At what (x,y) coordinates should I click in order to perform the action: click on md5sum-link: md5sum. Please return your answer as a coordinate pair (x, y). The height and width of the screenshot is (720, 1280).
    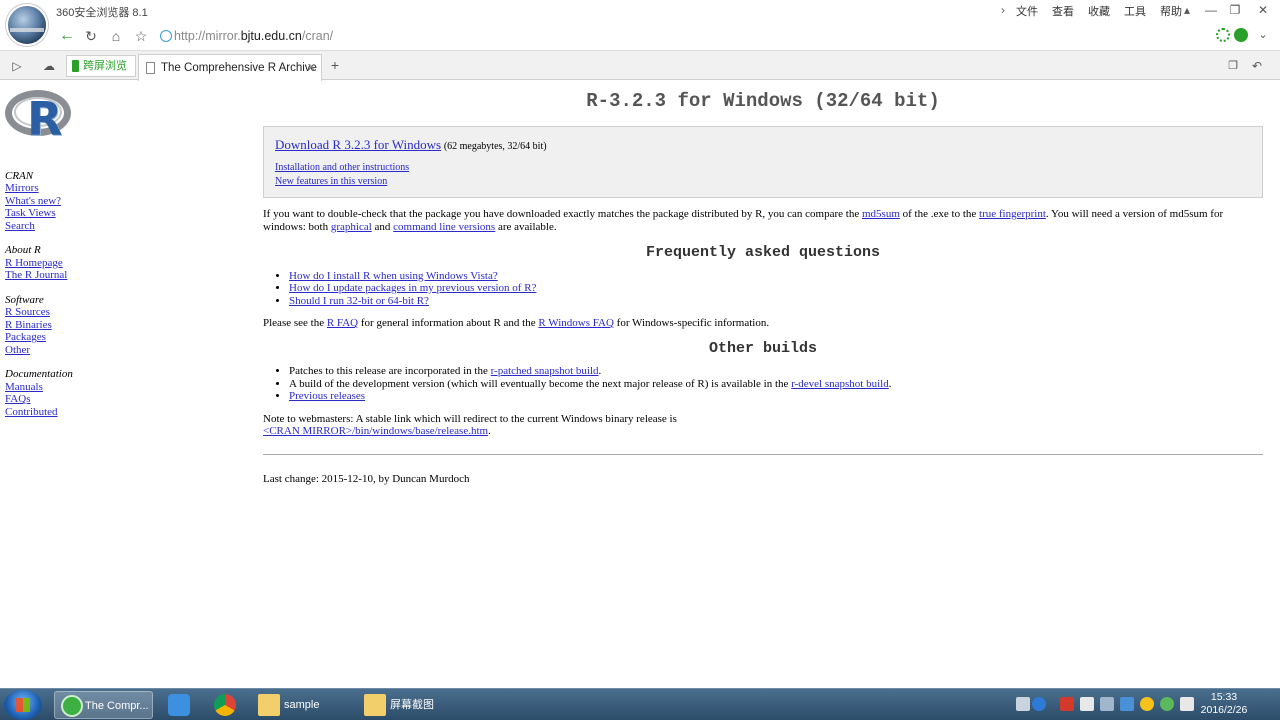
    Looking at the image, I should click on (881, 214).